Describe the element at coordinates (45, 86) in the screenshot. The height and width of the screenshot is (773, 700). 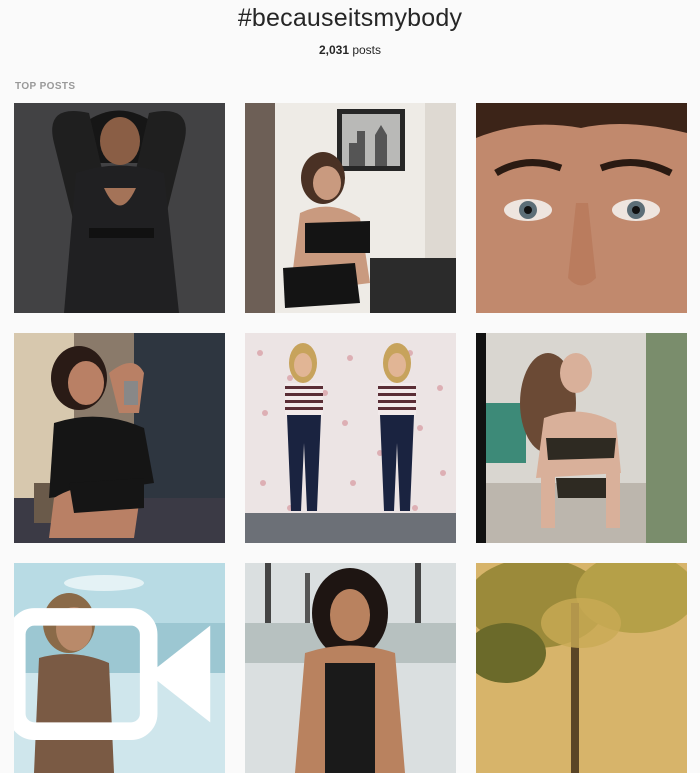
I see `top-posts-label: TOP POSTS` at that location.